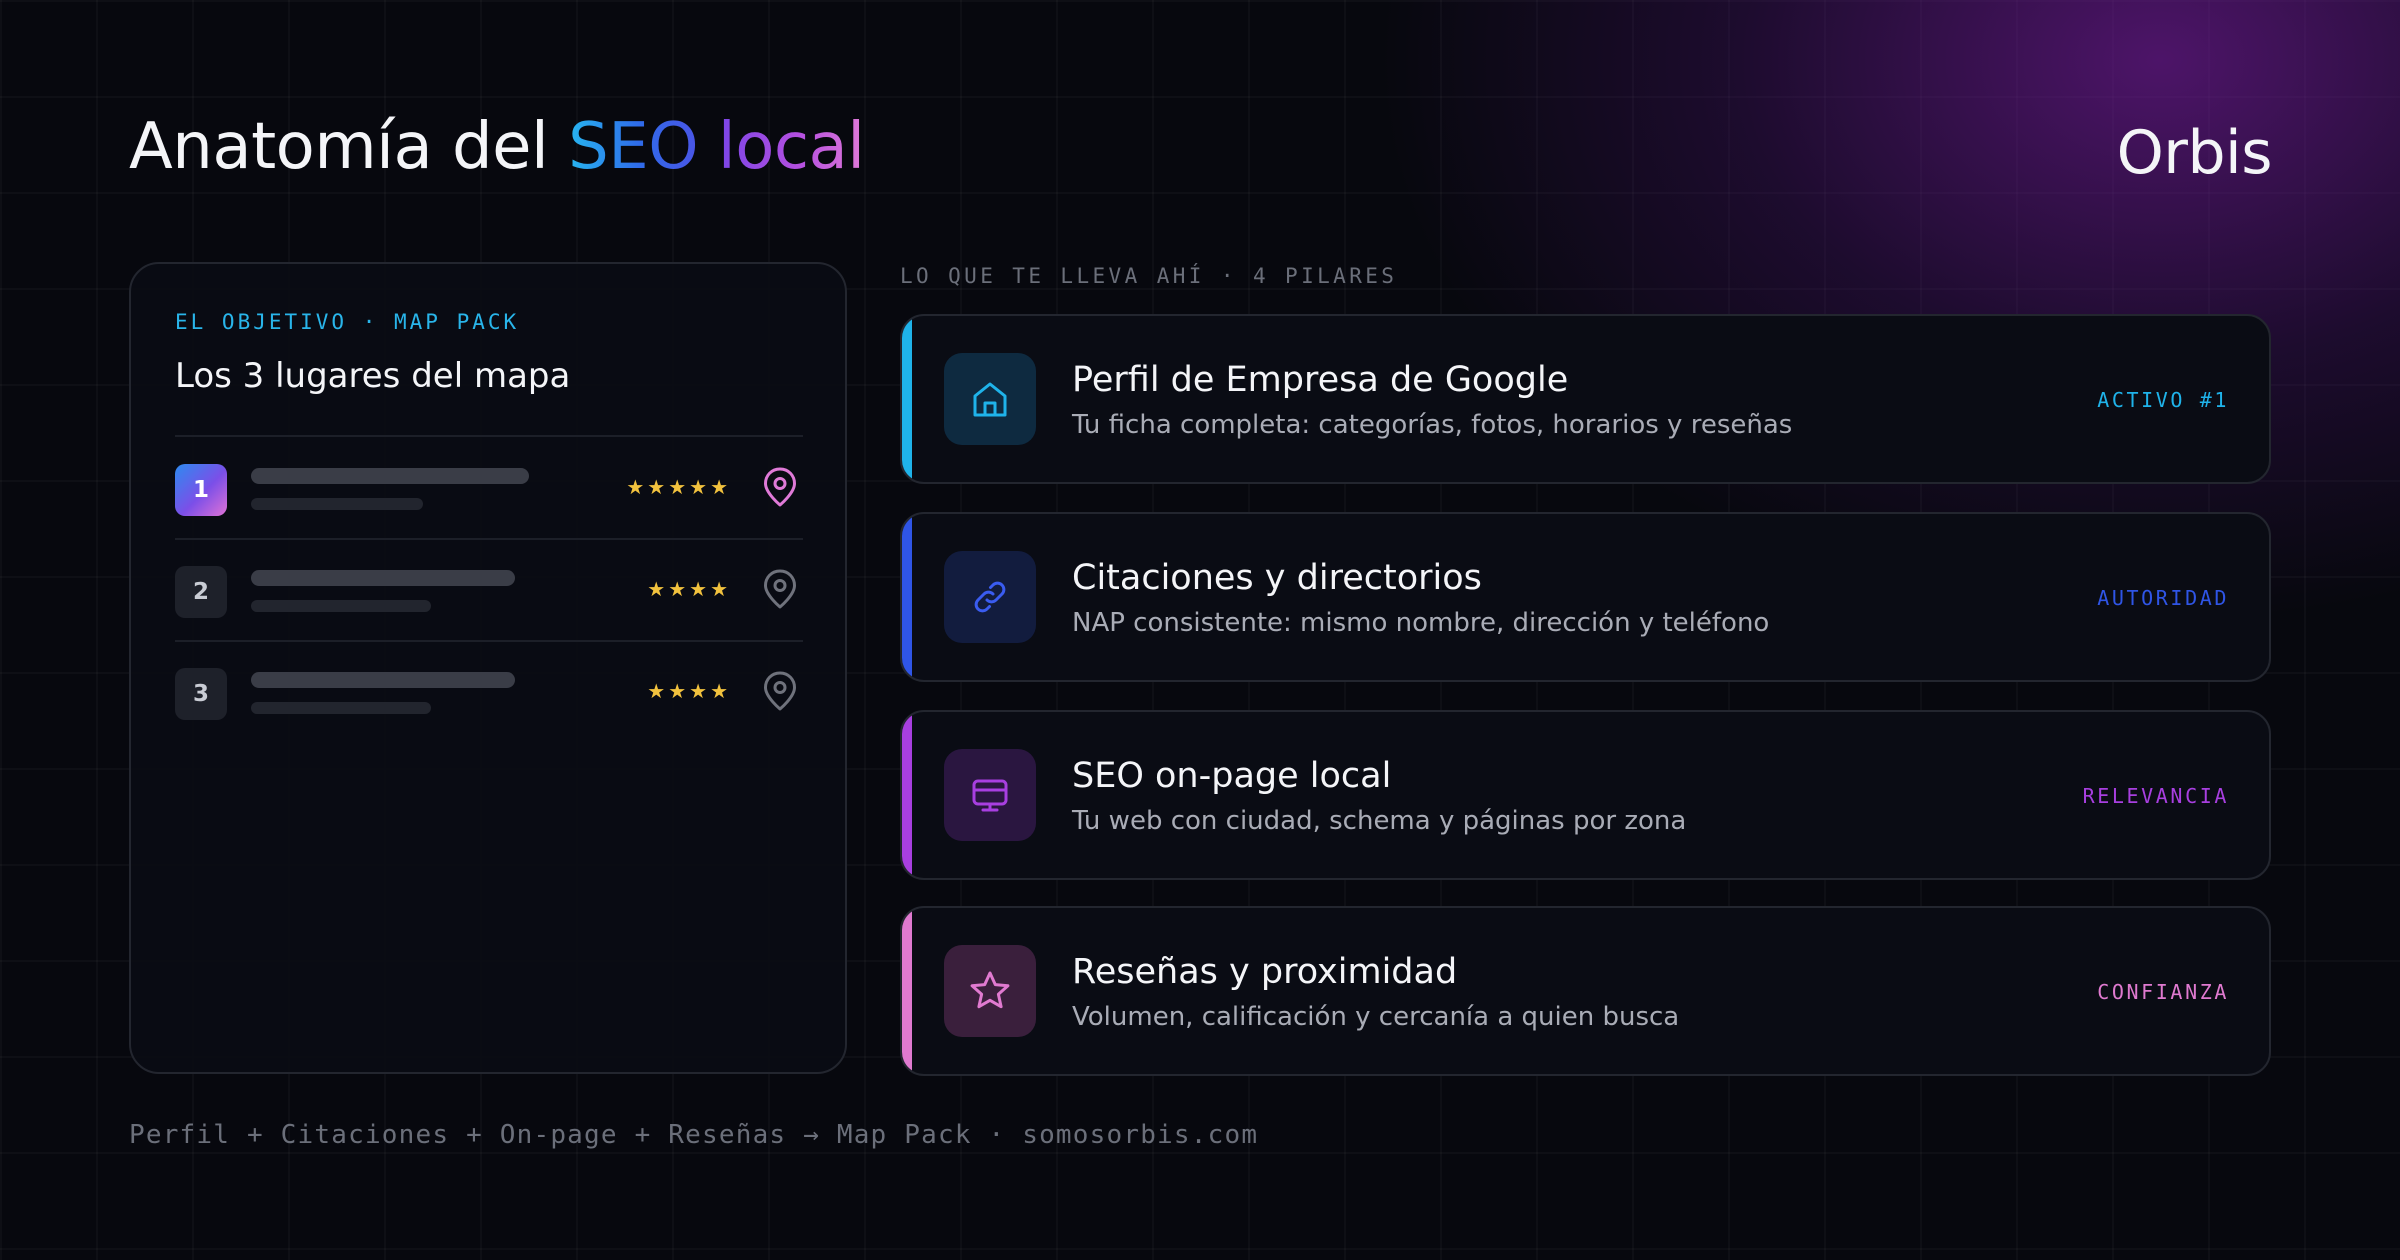 This screenshot has width=2400, height=1260. What do you see at coordinates (633, 147) in the screenshot?
I see `title-highlight-seo: SEO` at bounding box center [633, 147].